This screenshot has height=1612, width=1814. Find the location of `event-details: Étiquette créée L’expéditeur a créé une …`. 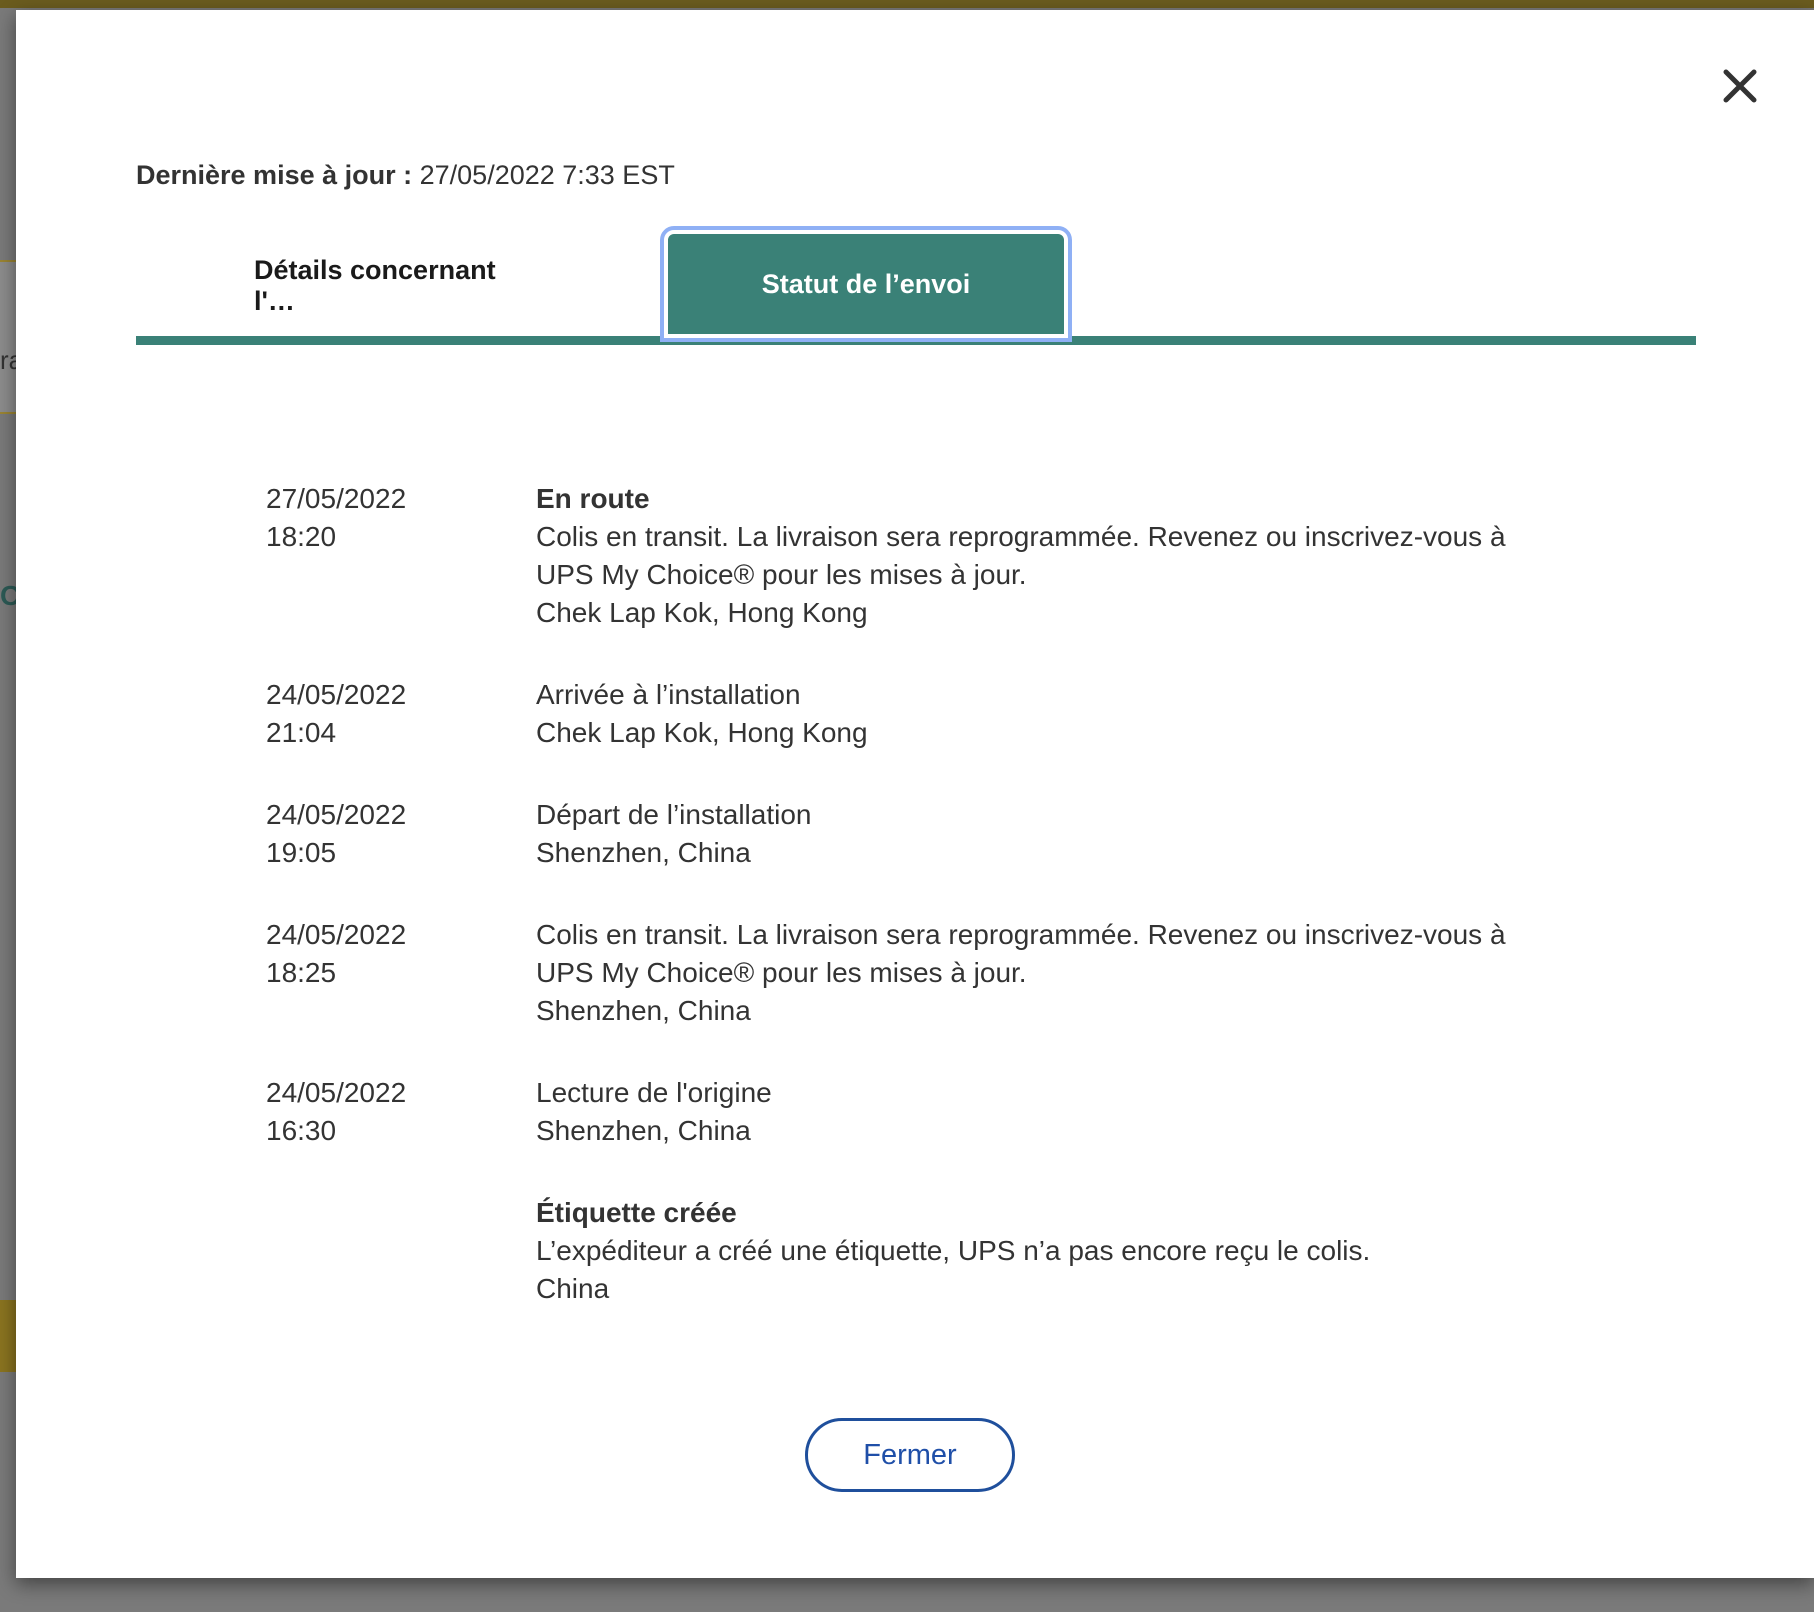

event-details: Étiquette créée L’expéditeur a créé une … is located at coordinates (1041, 1251).